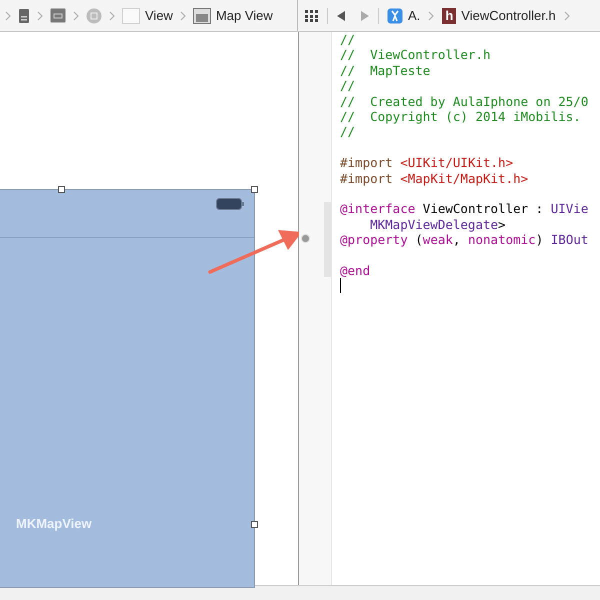  I want to click on map-view-icon, so click(201, 16).